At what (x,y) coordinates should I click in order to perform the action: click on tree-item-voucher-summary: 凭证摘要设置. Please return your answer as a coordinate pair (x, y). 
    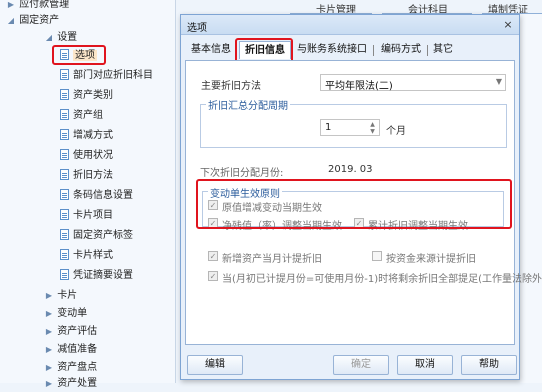
    Looking at the image, I should click on (96, 275).